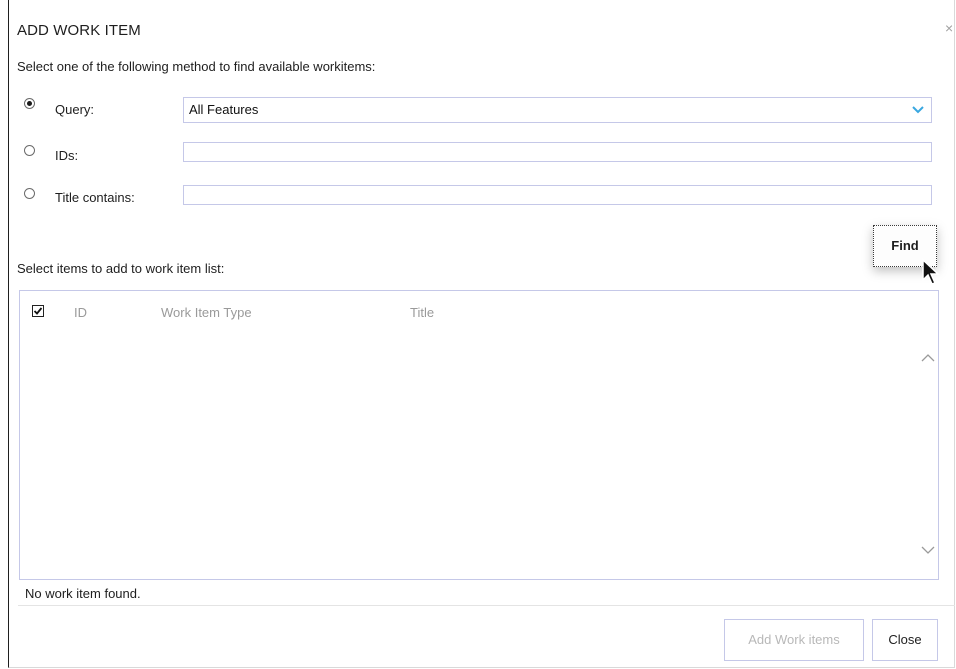  I want to click on query-label: Query:, so click(75, 109).